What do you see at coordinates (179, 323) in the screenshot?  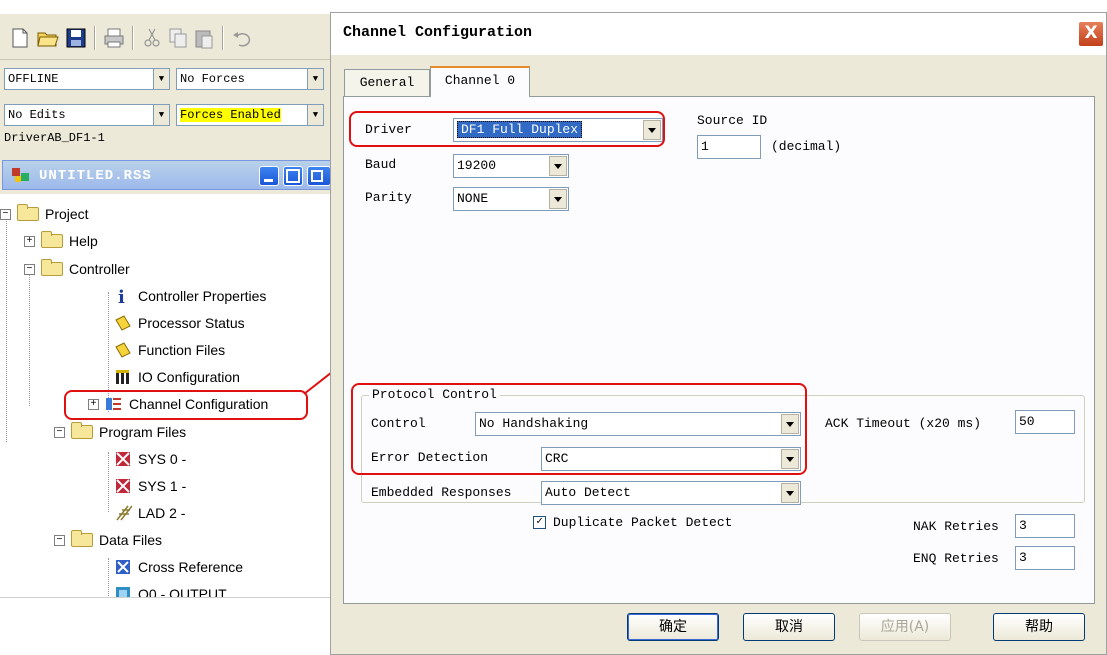 I see `tree-item-processor-status: Processor Status` at bounding box center [179, 323].